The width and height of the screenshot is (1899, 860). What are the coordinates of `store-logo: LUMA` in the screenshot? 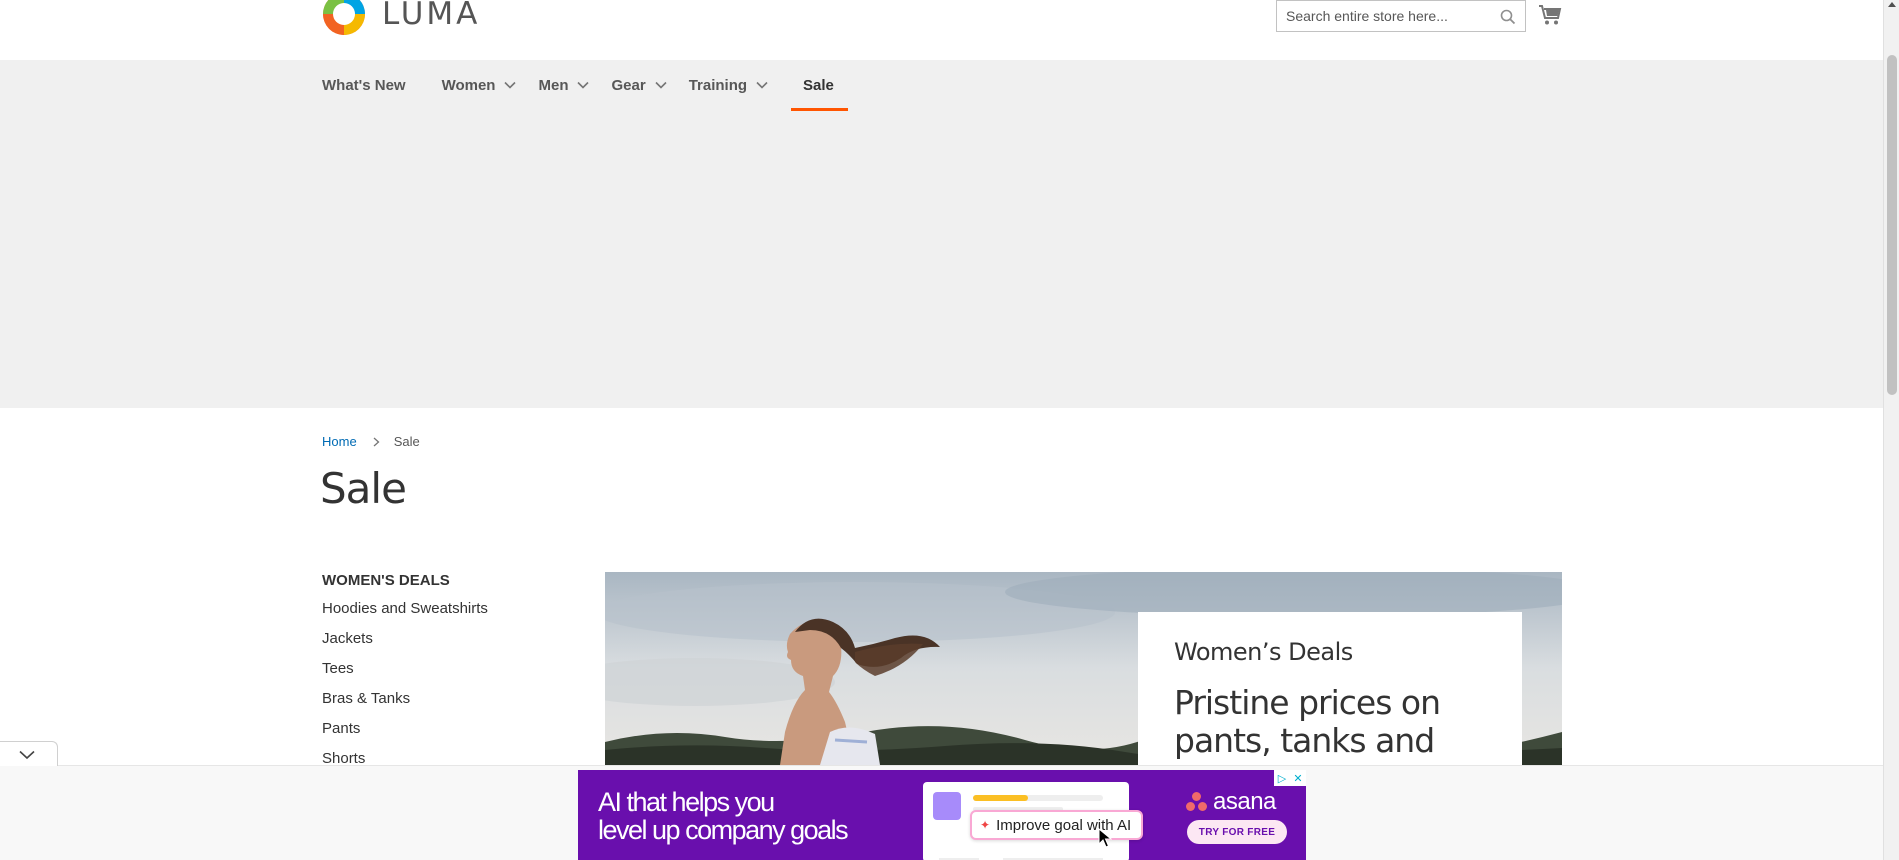 It's located at (401, 18).